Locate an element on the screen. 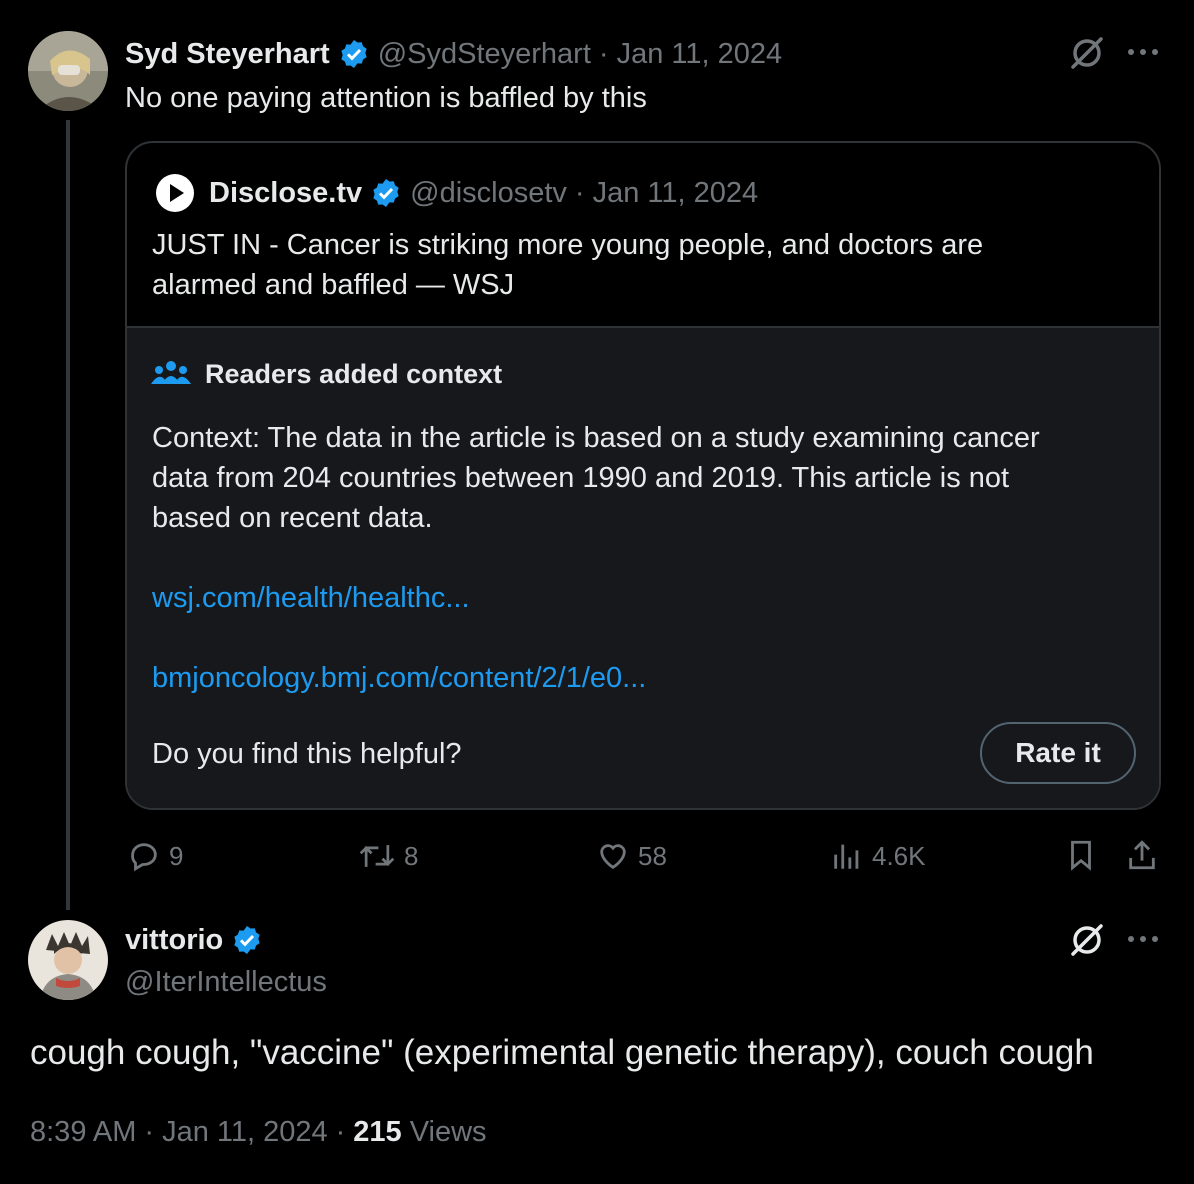  quote-author-handle: @disclosetv is located at coordinates (488, 193).